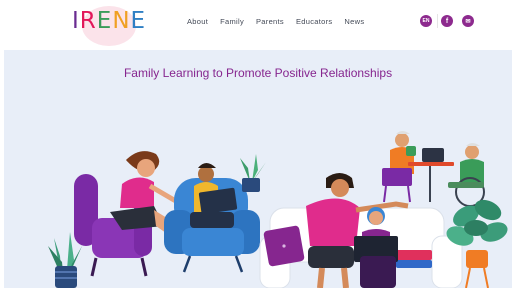  I want to click on main-nav: About Family Parents Educators News, so click(281, 22).